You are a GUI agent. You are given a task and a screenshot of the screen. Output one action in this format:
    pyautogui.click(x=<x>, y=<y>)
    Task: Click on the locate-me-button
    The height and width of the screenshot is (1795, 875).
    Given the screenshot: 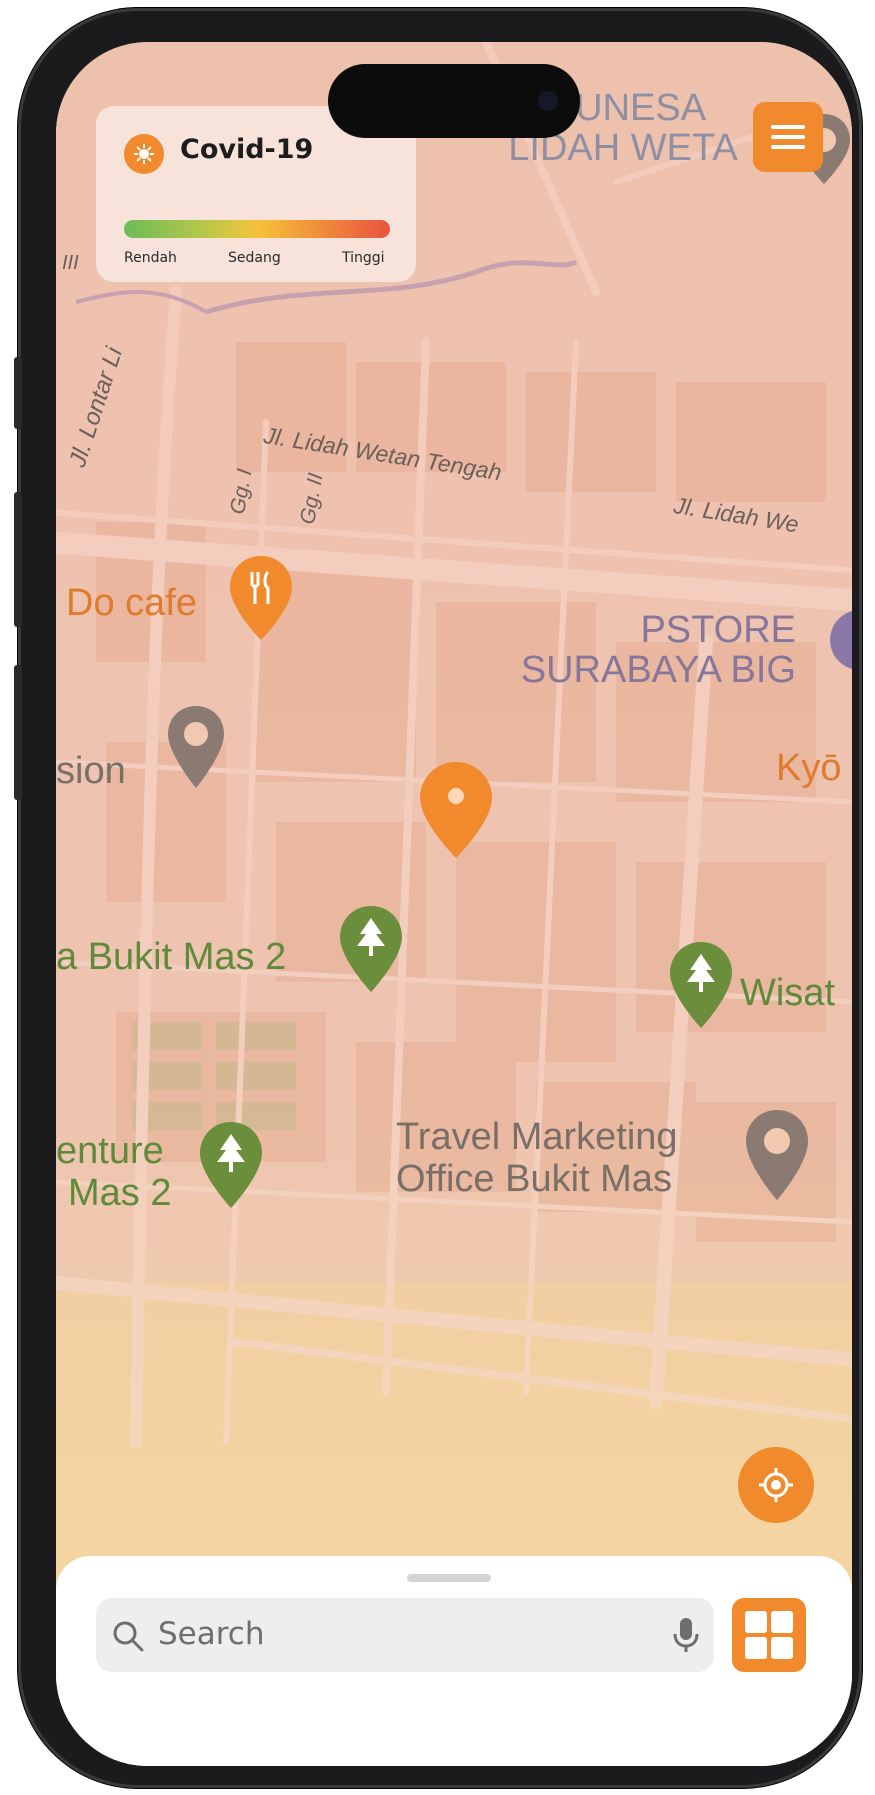 What is the action you would take?
    pyautogui.click(x=776, y=1485)
    